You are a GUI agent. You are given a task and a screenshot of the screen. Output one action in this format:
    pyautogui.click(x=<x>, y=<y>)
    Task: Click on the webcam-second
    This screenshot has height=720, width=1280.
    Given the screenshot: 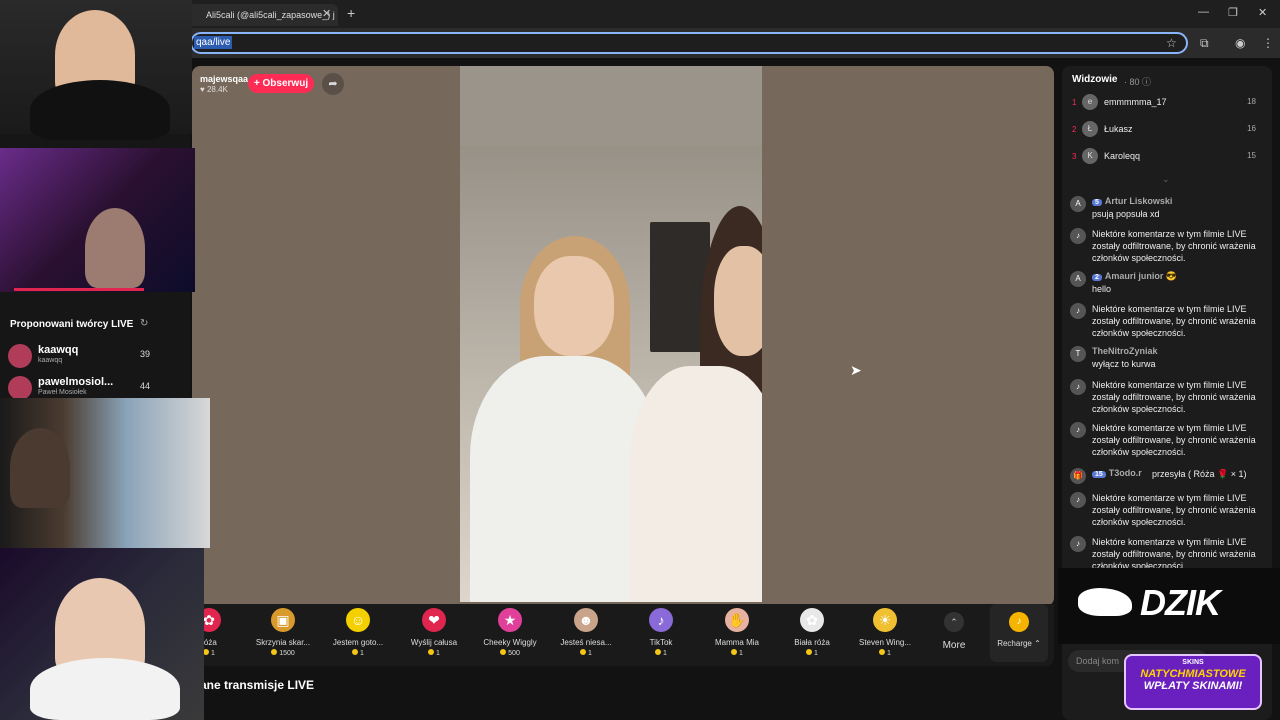 What is the action you would take?
    pyautogui.click(x=97, y=220)
    